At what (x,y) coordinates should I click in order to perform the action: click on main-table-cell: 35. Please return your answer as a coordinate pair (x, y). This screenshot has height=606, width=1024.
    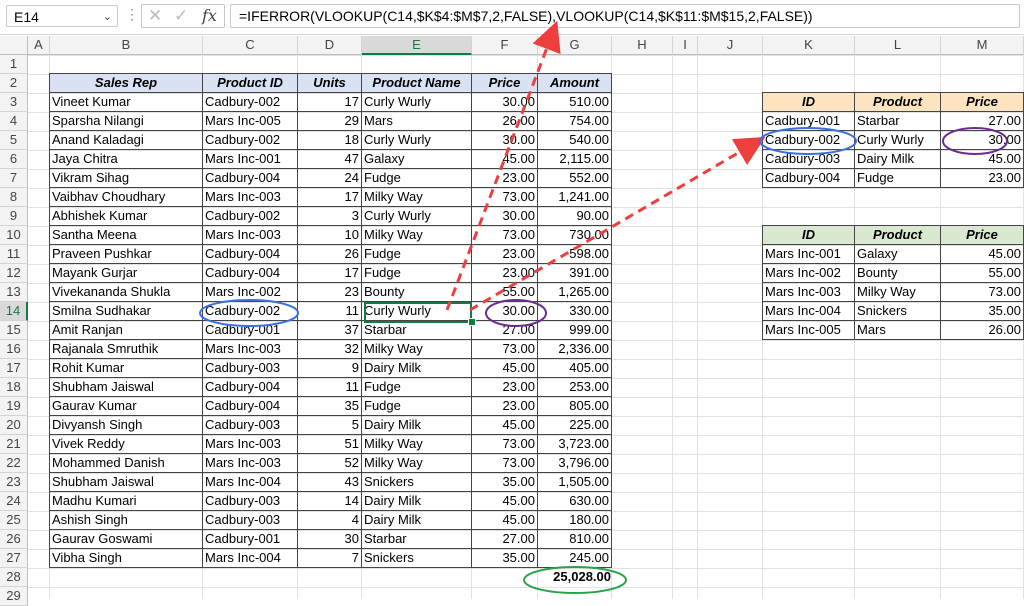
    Looking at the image, I should click on (329, 406).